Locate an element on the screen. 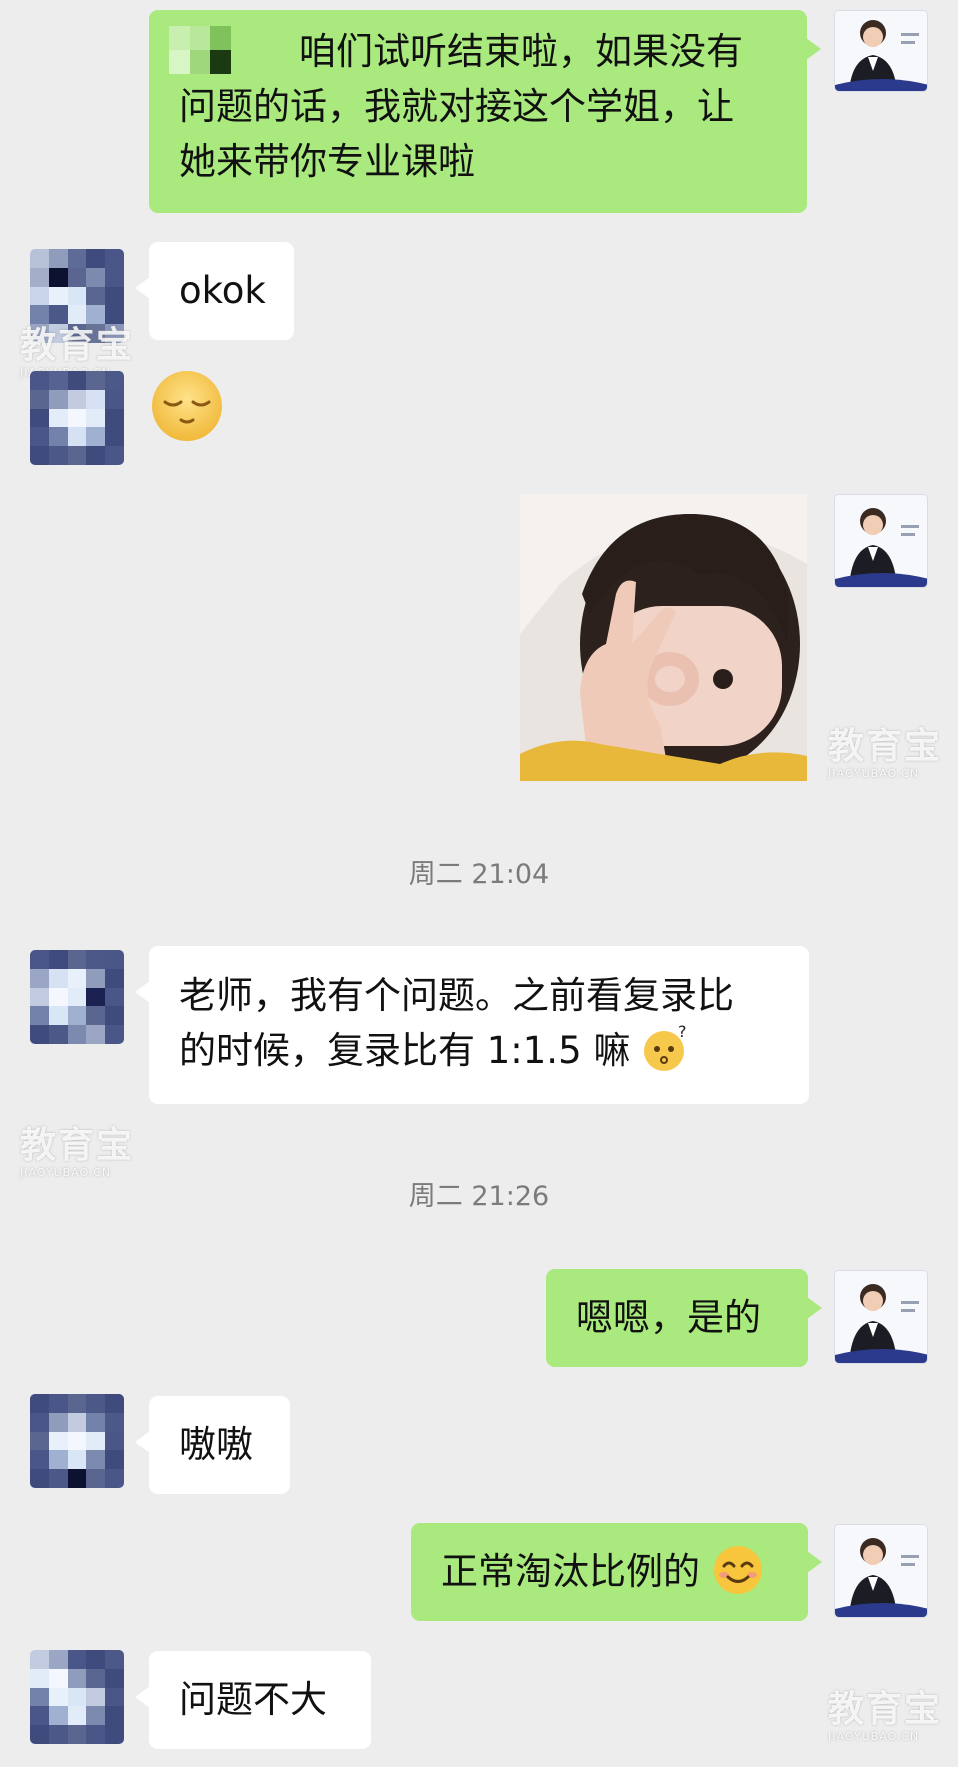 The width and height of the screenshot is (958, 1767). photo-ok-gesture-icon is located at coordinates (663, 637).